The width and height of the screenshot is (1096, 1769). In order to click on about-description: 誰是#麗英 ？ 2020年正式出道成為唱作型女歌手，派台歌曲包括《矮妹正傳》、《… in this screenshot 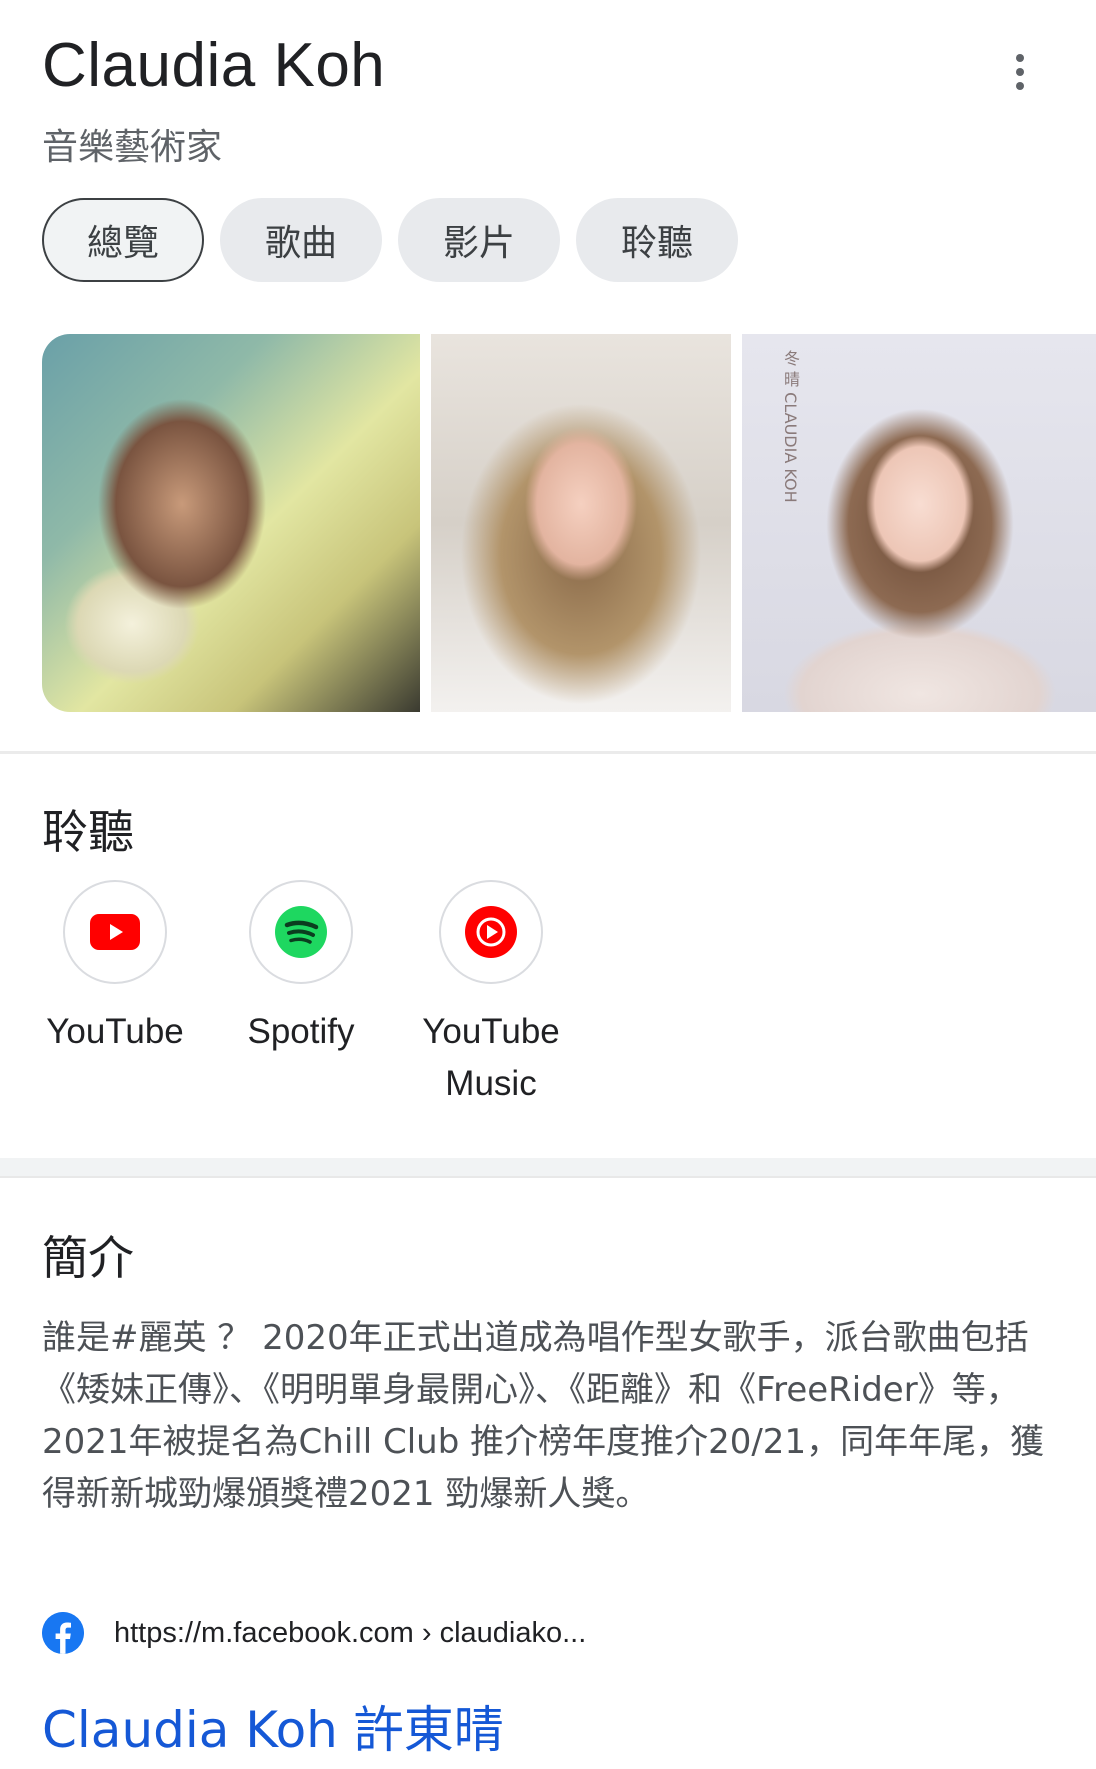, I will do `click(543, 1416)`.